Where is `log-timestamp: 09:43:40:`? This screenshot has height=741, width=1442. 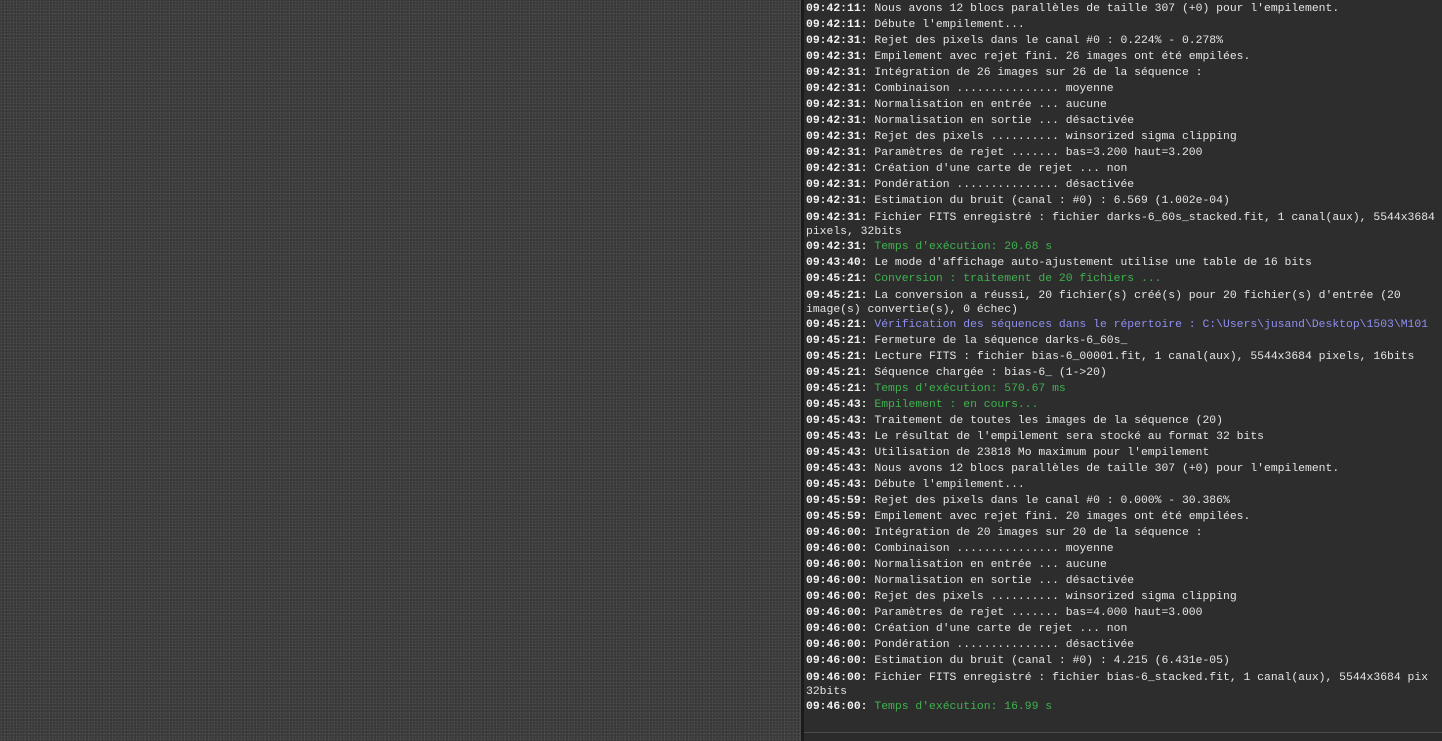
log-timestamp: 09:43:40: is located at coordinates (837, 263).